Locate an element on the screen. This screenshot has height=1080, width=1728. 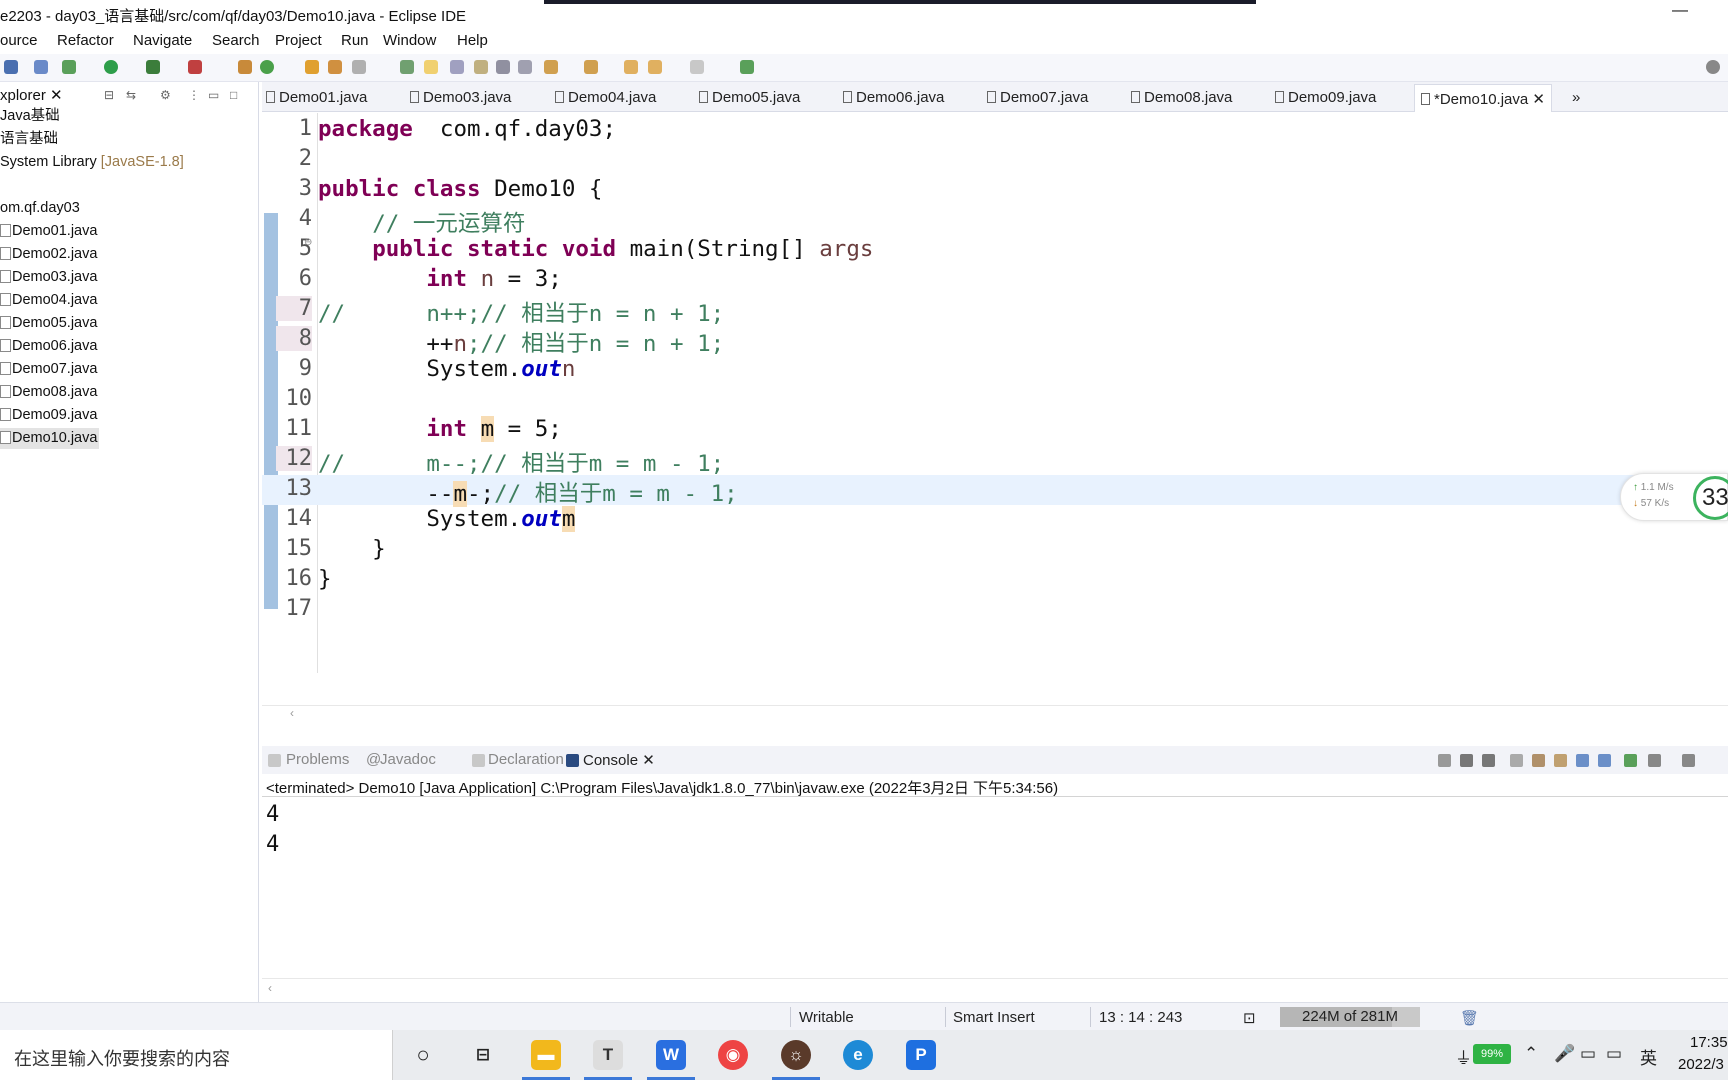
word-wrap-console-icon is located at coordinates (1560, 760).